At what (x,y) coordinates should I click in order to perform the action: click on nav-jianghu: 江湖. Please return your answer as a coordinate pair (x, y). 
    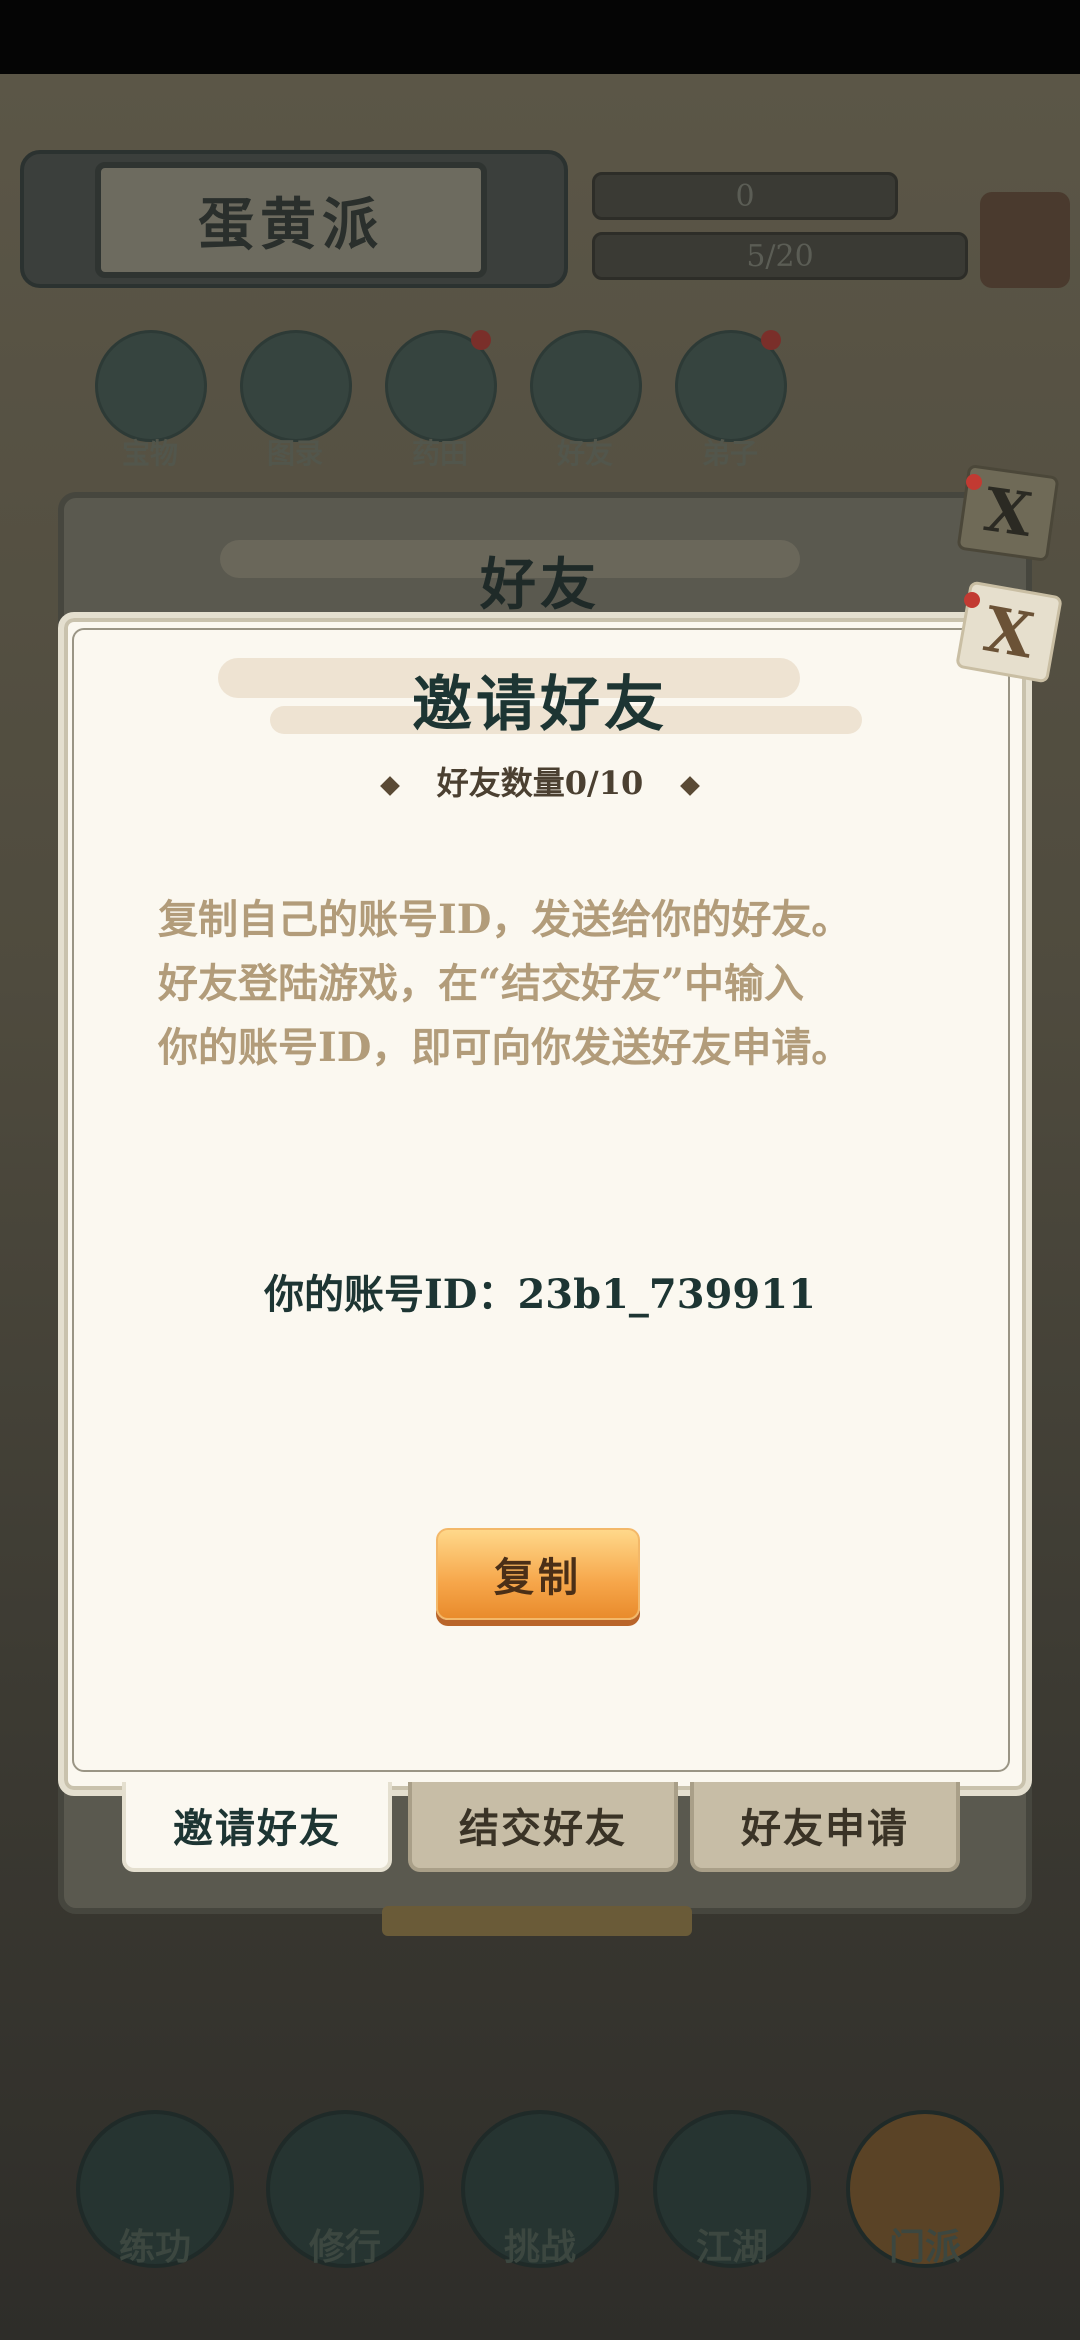
    Looking at the image, I should click on (732, 2190).